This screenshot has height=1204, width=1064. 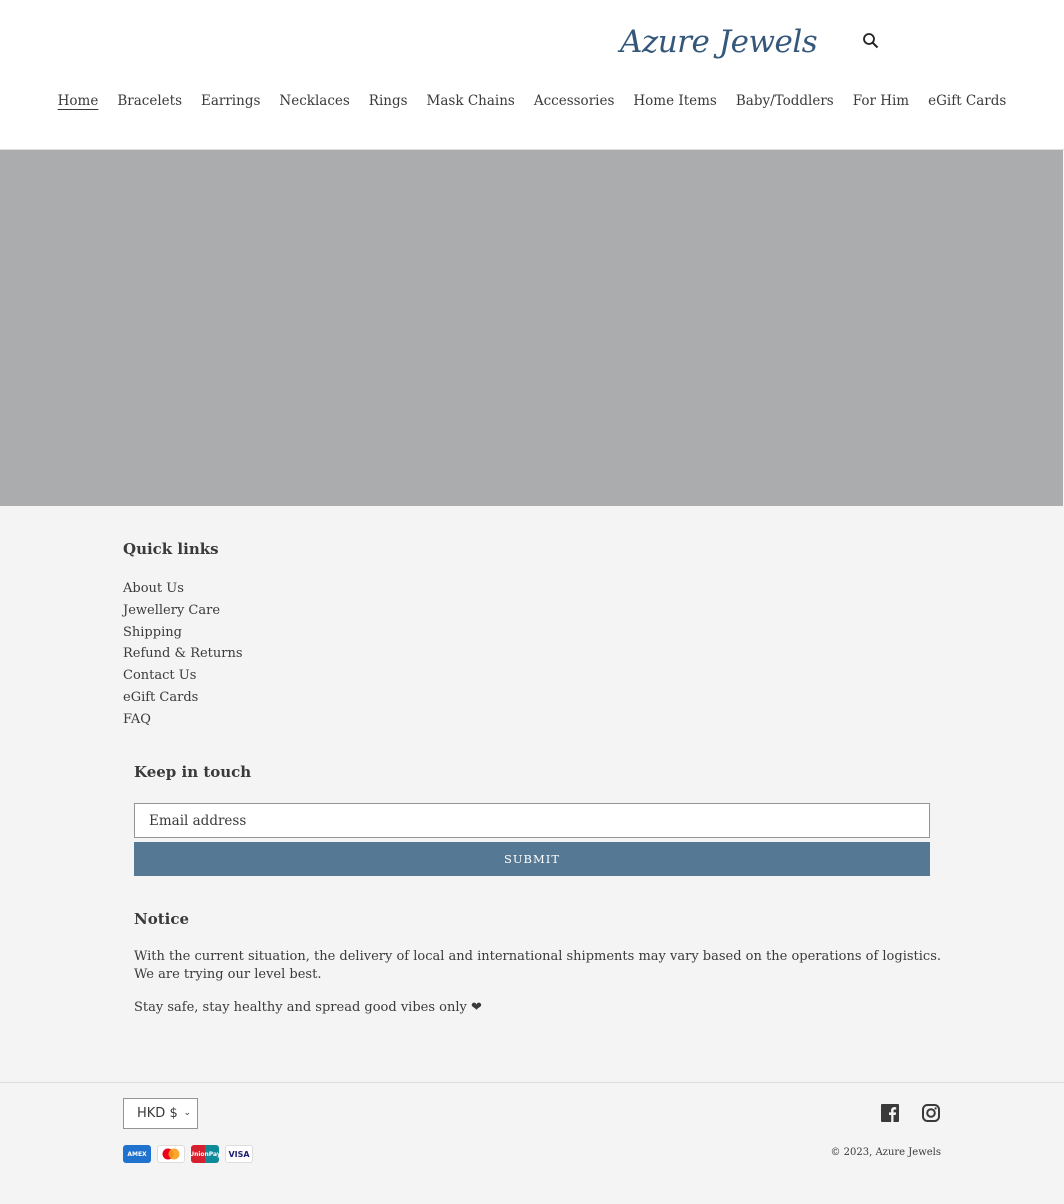 I want to click on nav-home-items: Home Items, so click(x=674, y=101).